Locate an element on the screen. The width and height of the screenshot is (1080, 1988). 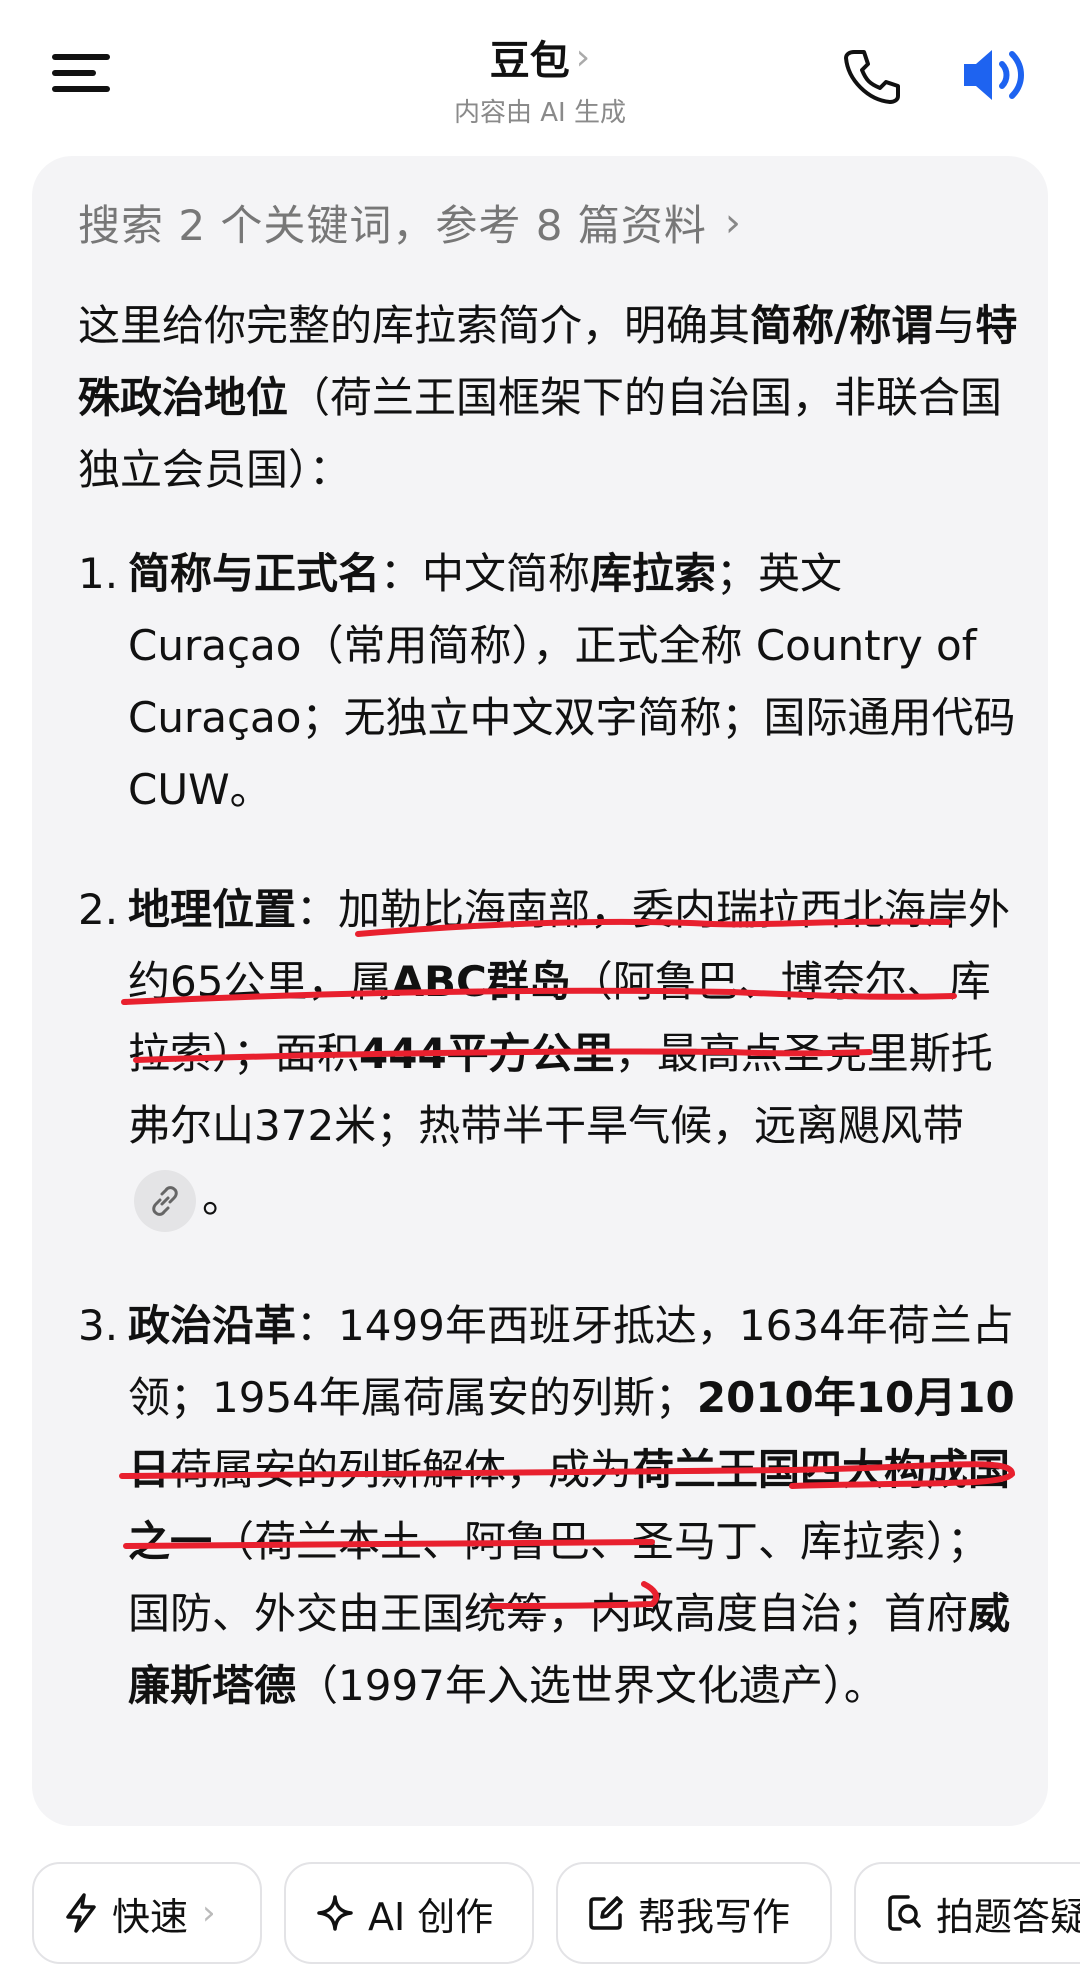
item-text: ：中文简称 is located at coordinates (485, 573).